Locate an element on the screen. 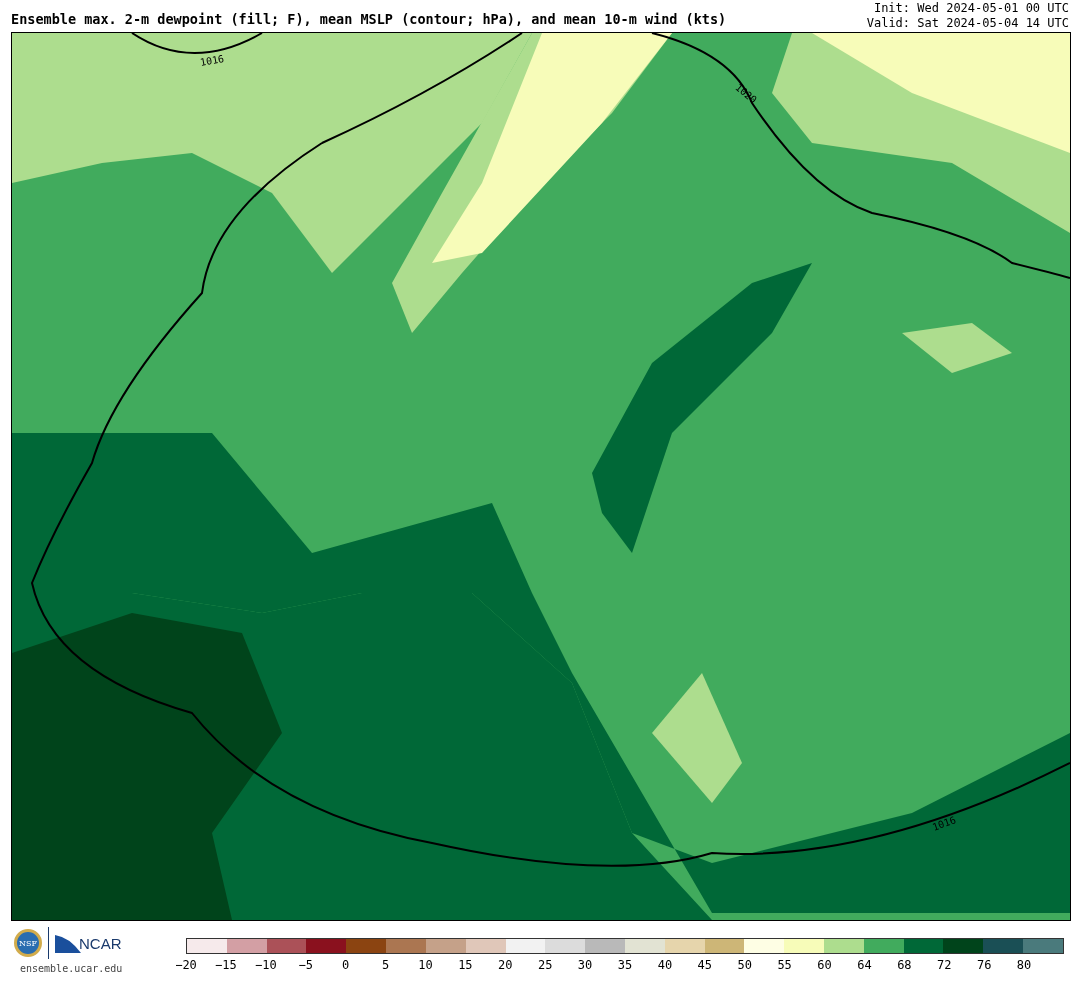  colorbar-tick-label: 50 is located at coordinates (744, 965).